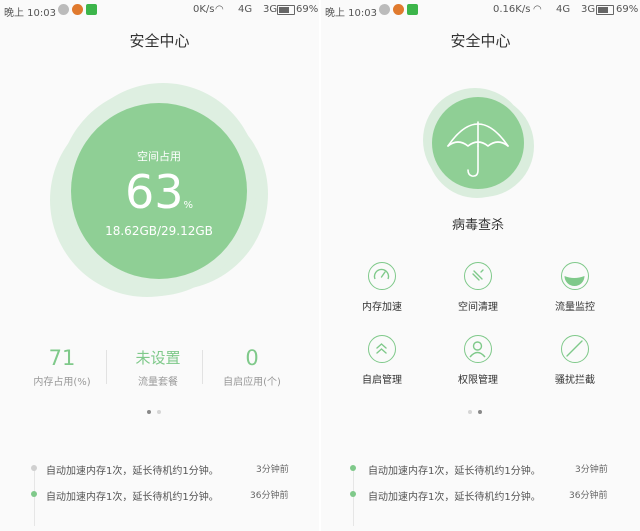 The width and height of the screenshot is (640, 531). I want to click on stat-autostart: 0 自启应用(个), so click(252, 367).